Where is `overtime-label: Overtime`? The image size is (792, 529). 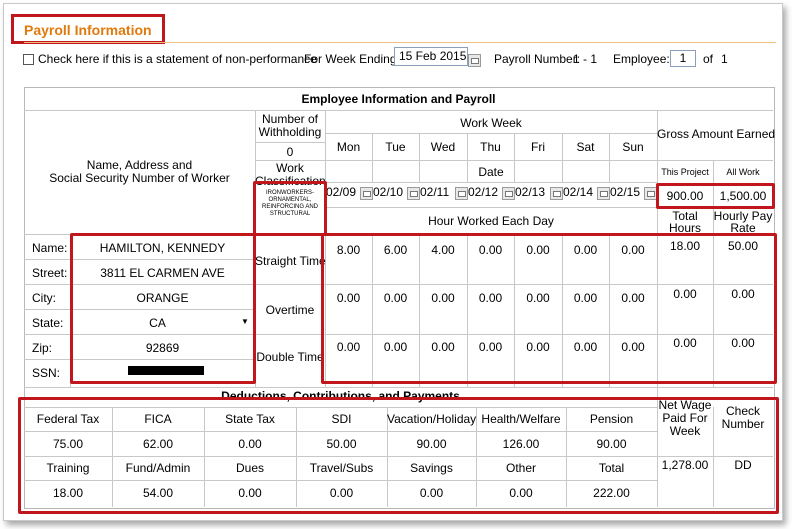 overtime-label: Overtime is located at coordinates (290, 310).